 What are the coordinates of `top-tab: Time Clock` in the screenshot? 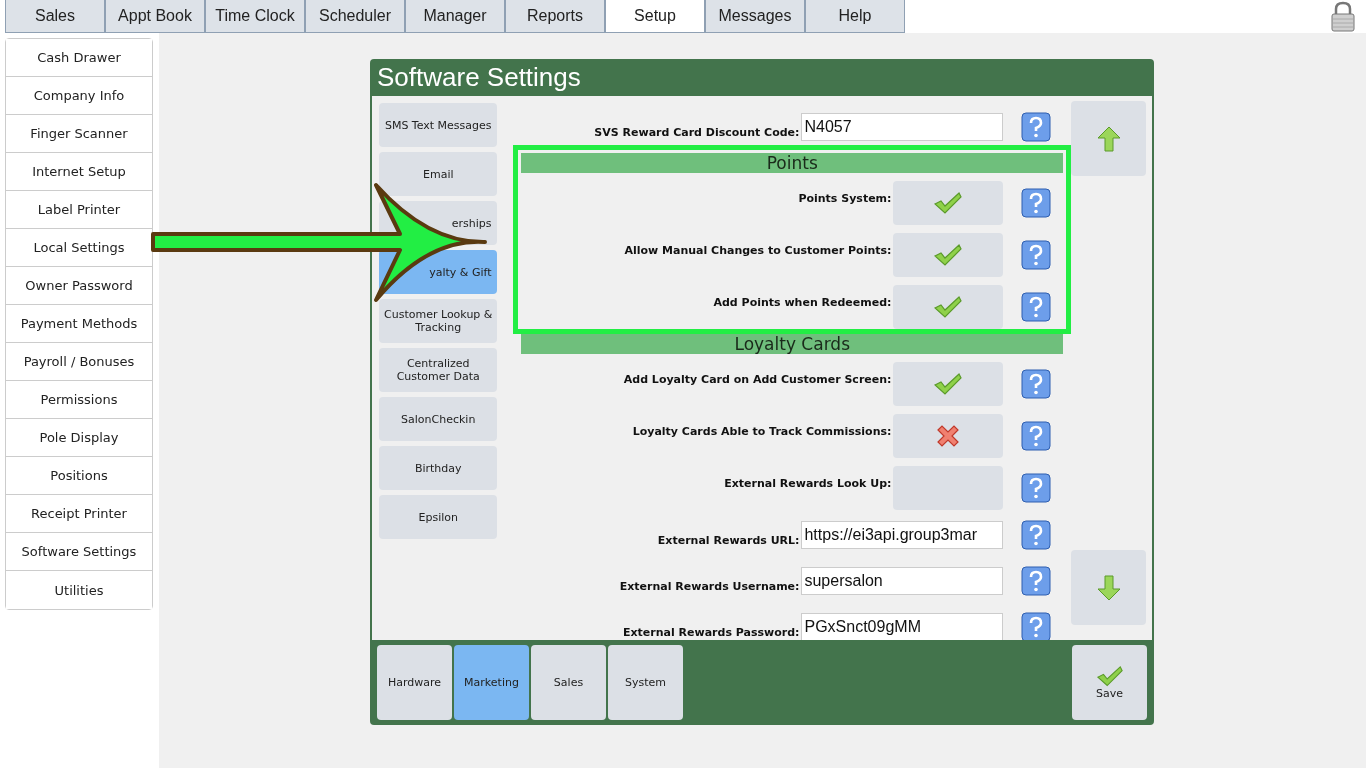 It's located at (255, 16).